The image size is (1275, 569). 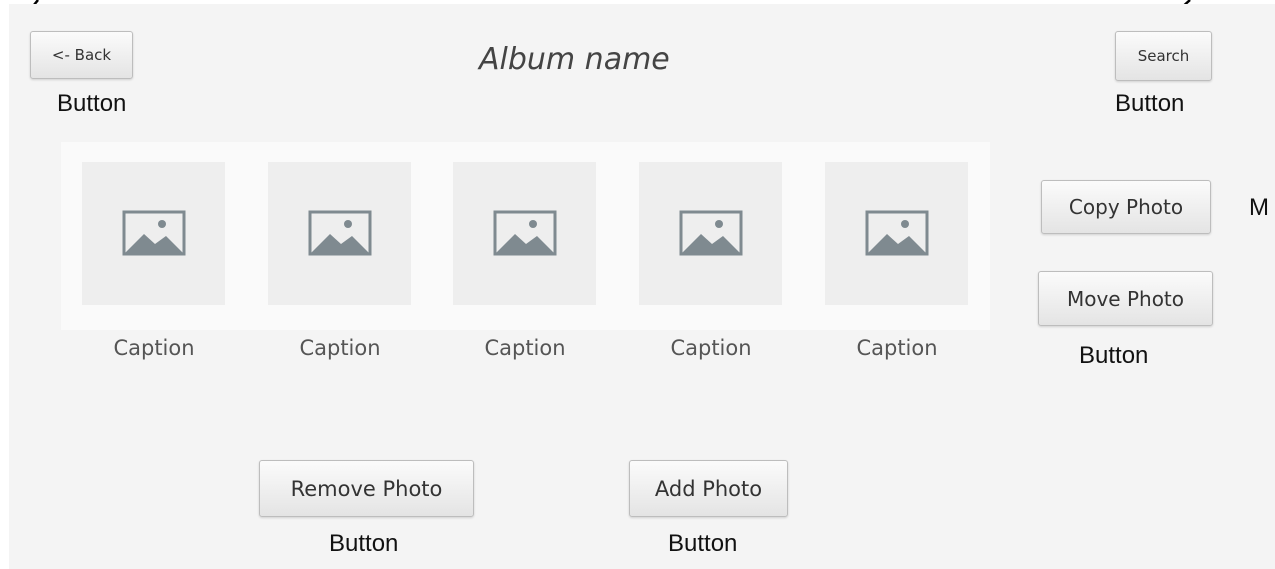 What do you see at coordinates (1126, 207) in the screenshot?
I see `copy-photo-button: Copy Photo` at bounding box center [1126, 207].